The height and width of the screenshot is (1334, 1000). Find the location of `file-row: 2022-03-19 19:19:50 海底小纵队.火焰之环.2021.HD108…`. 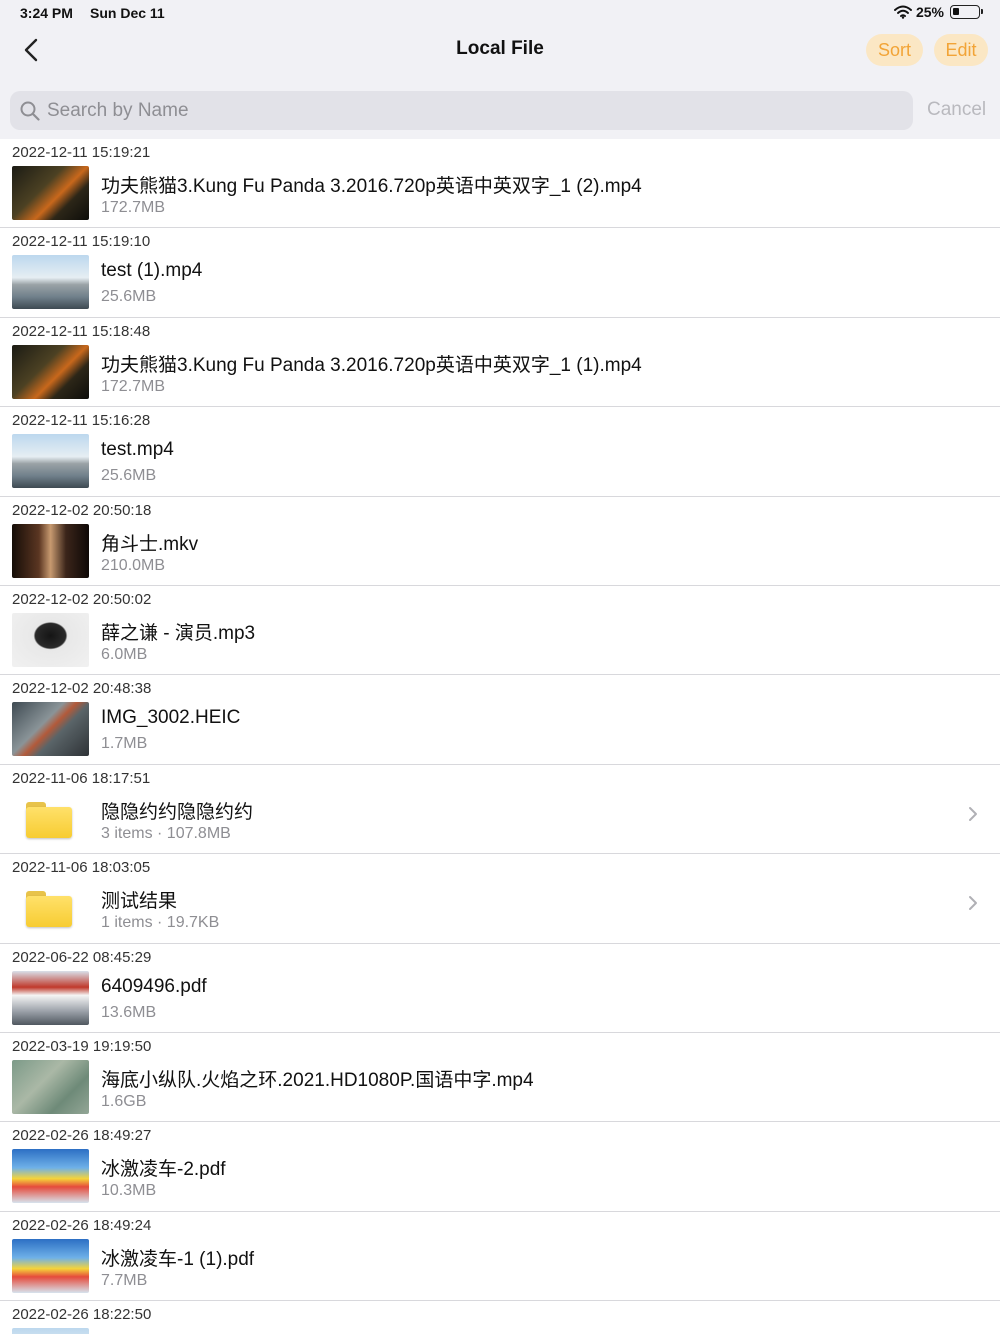

file-row: 2022-03-19 19:19:50 海底小纵队.火焰之环.2021.HD108… is located at coordinates (500, 1078).